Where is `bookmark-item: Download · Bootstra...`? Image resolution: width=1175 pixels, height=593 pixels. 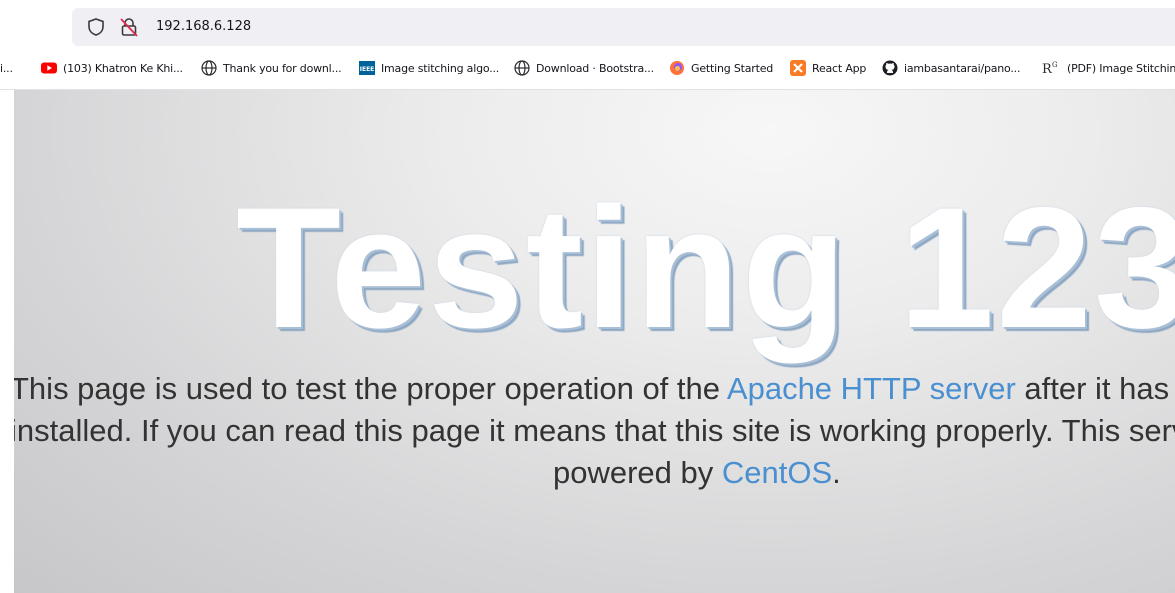 bookmark-item: Download · Bootstra... is located at coordinates (584, 68).